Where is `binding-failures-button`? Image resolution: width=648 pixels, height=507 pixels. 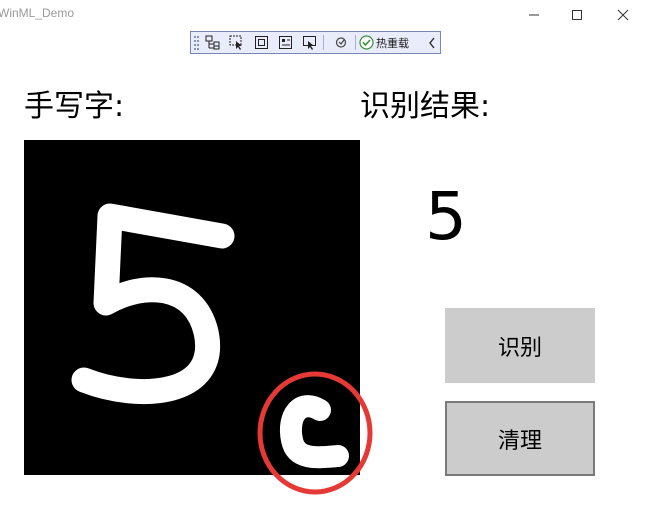
binding-failures-button is located at coordinates (310, 42).